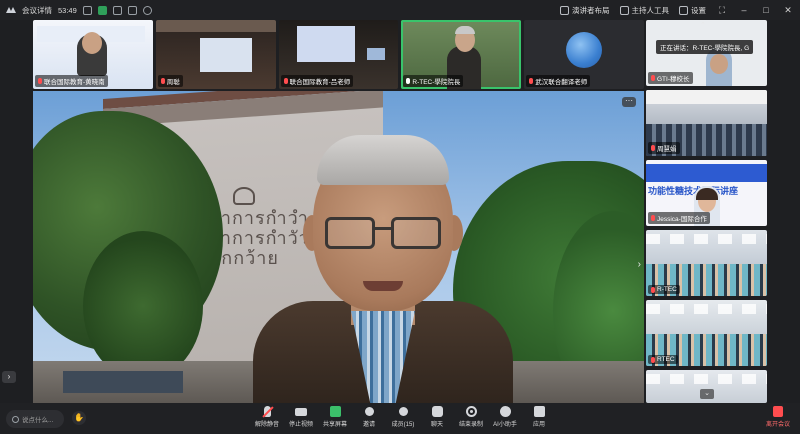 The height and width of the screenshot is (434, 800). Describe the element at coordinates (629, 102) in the screenshot. I see `more-options-icon: ···` at that location.